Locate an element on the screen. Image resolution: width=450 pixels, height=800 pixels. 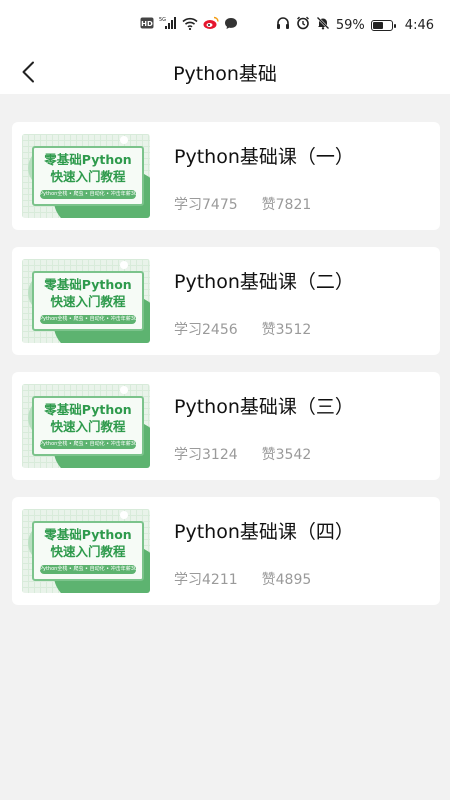
course-stats: 学习7475 赞7821 is located at coordinates (242, 204).